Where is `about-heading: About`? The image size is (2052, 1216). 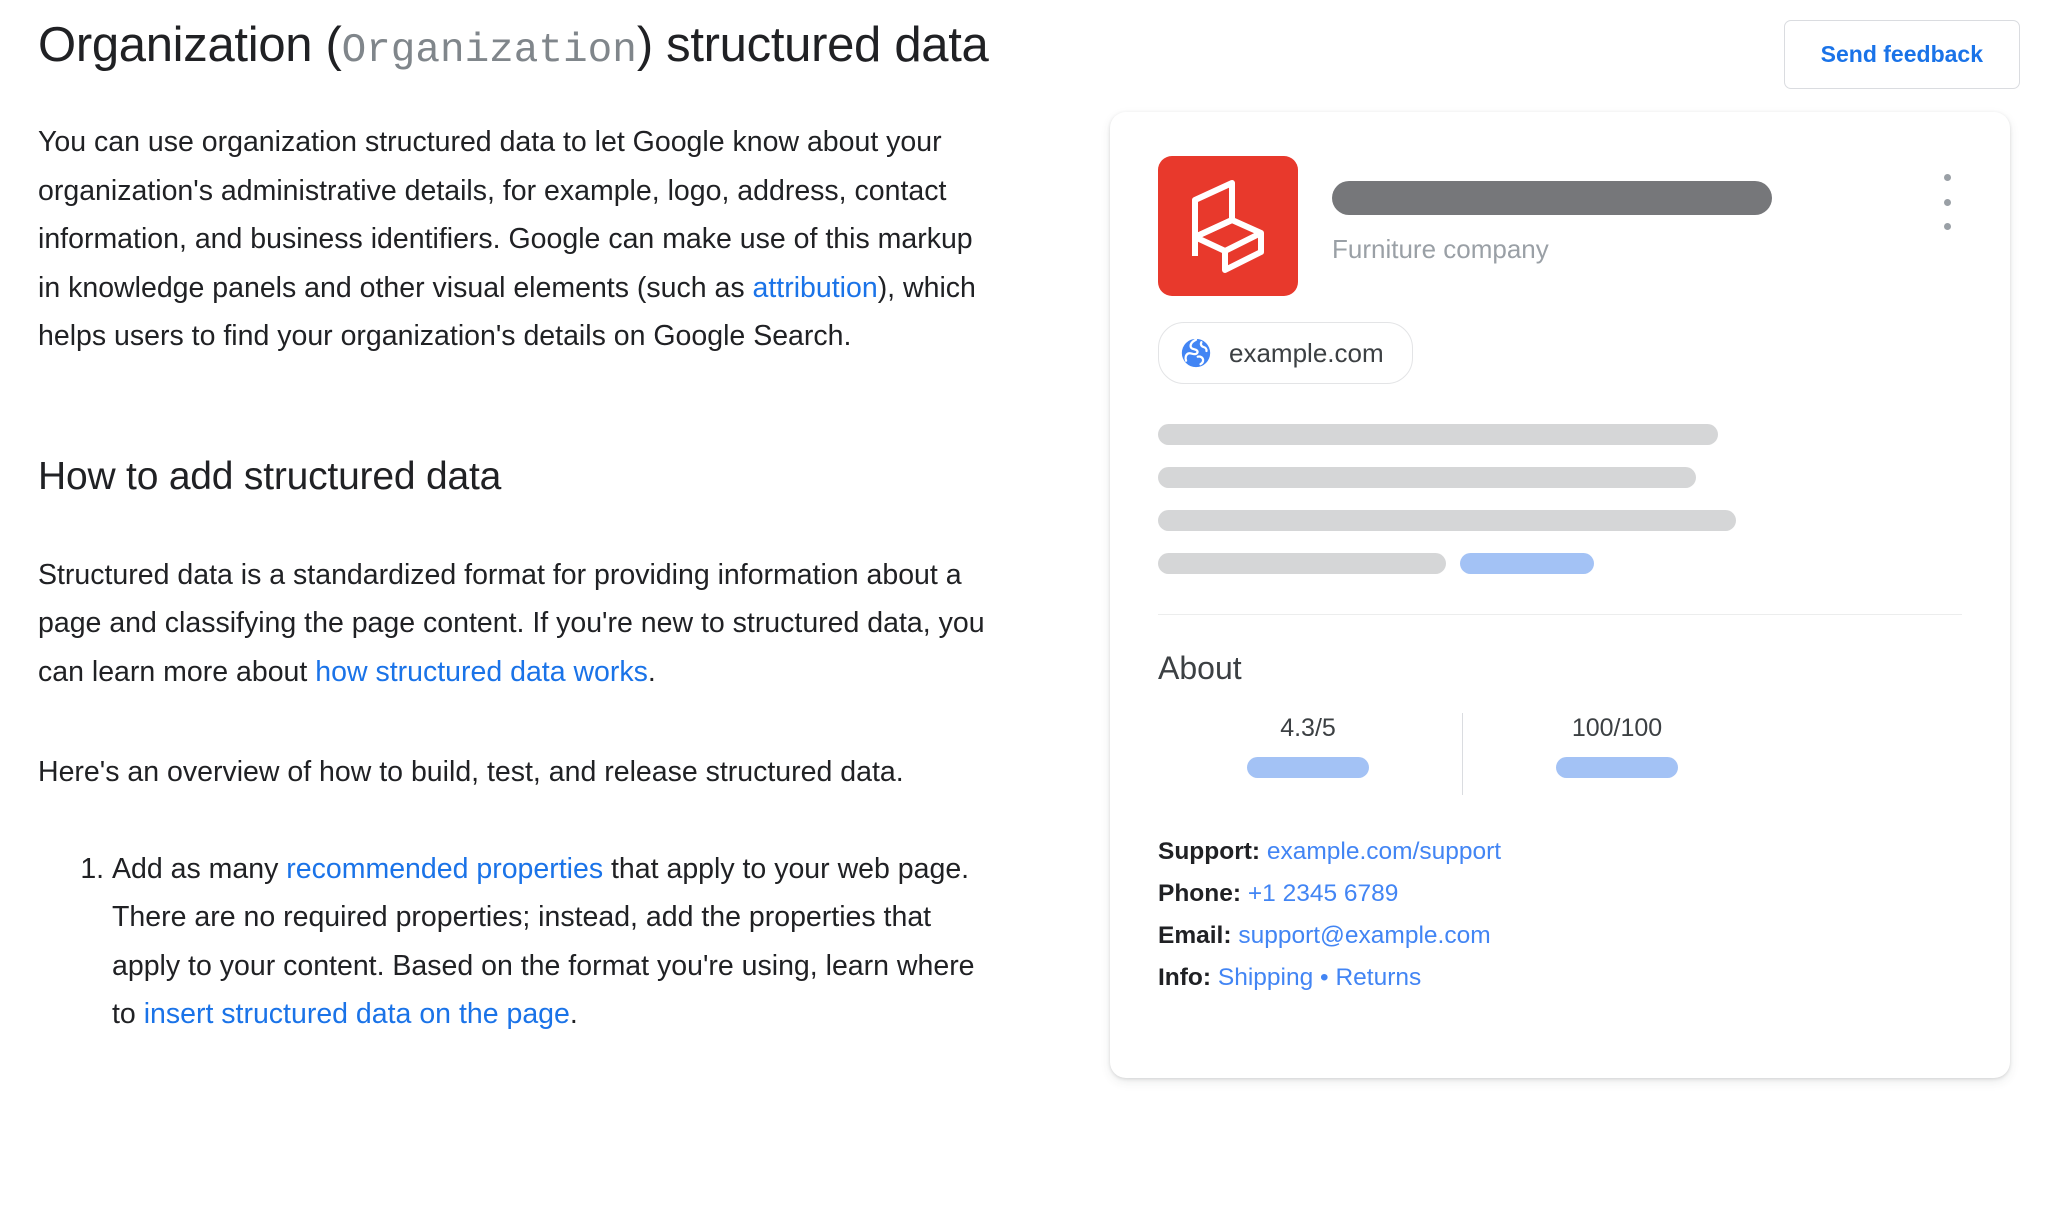
about-heading: About is located at coordinates (1200, 668).